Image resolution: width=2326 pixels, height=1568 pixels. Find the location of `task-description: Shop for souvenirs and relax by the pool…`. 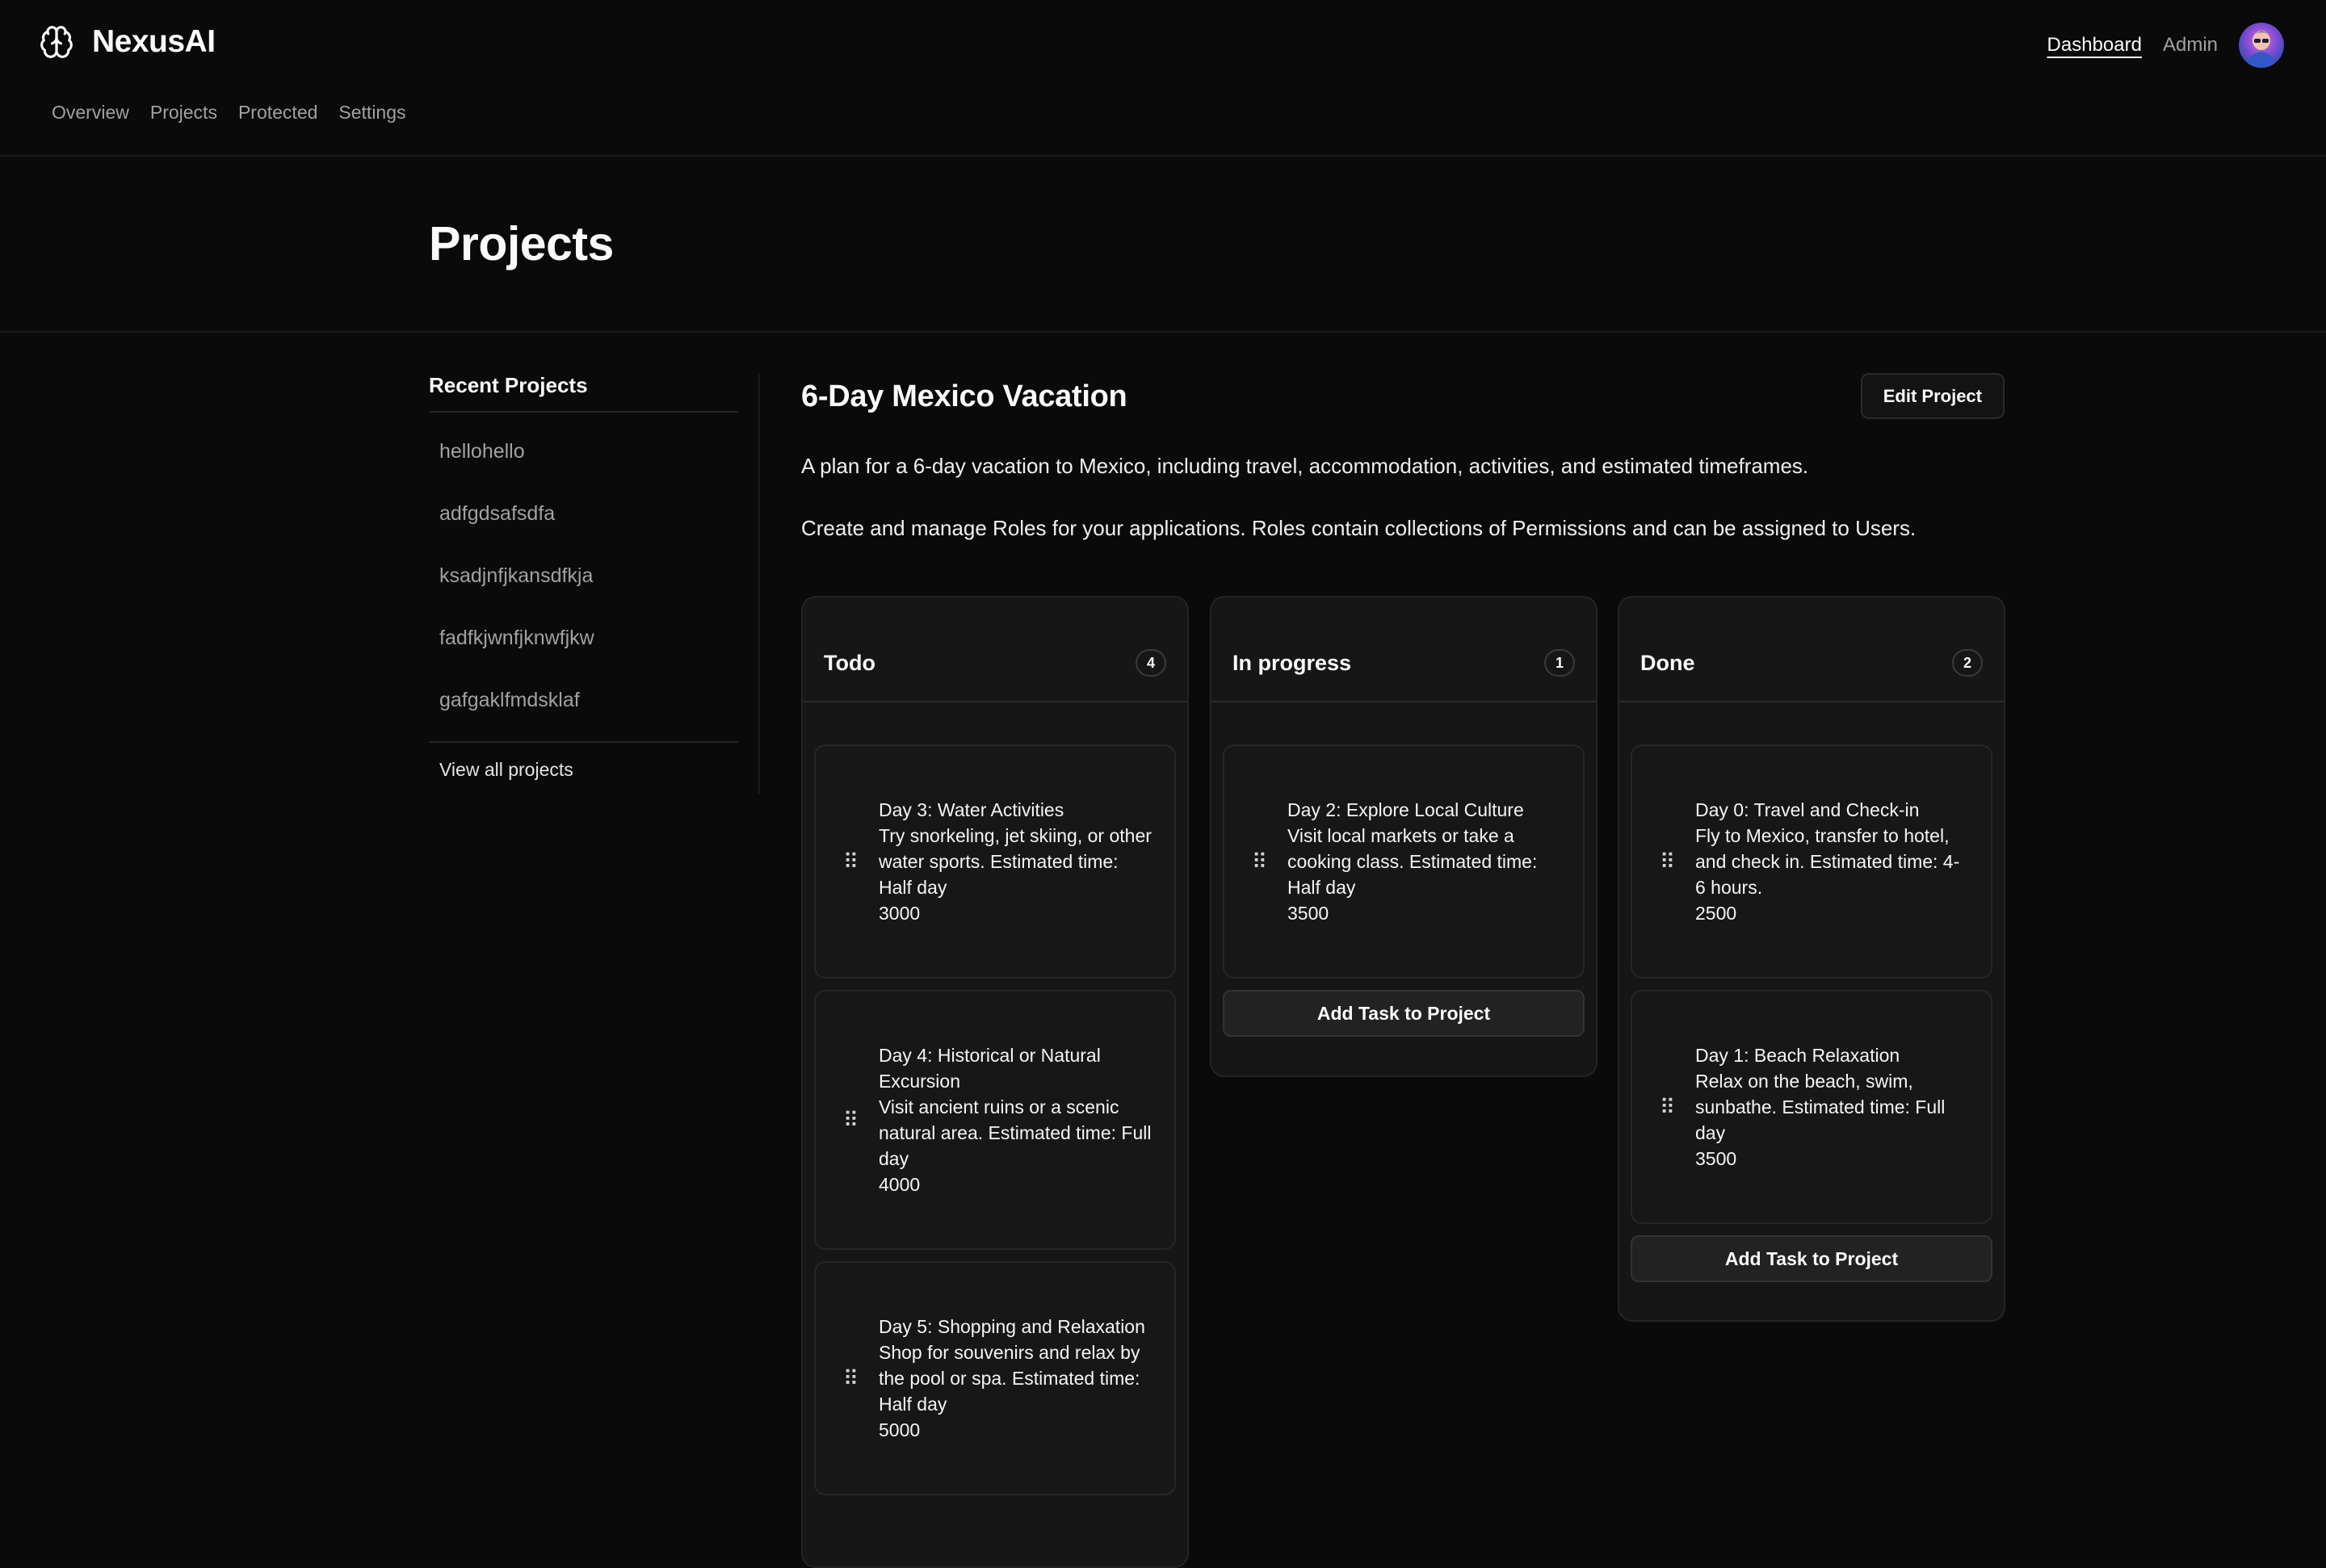

task-description: Shop for souvenirs and relax by the pool… is located at coordinates (1010, 1378).